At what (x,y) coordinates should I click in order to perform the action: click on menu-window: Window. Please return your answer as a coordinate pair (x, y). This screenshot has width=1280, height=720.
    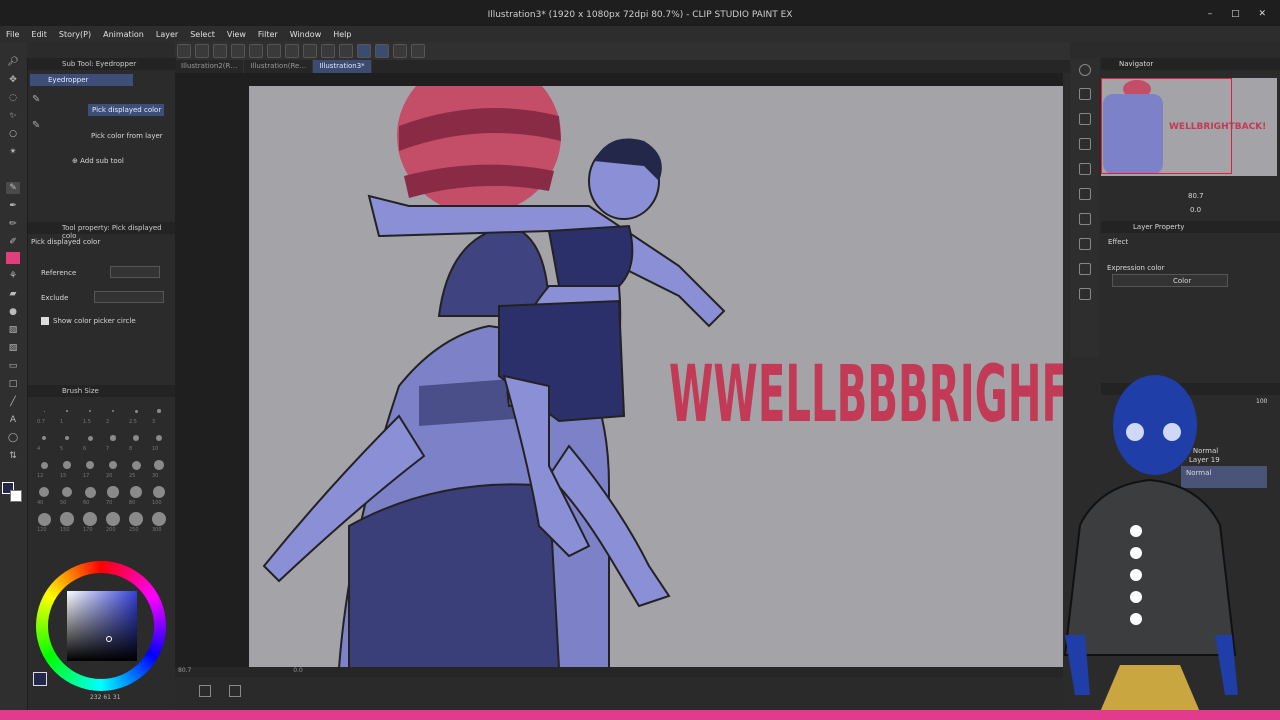
    Looking at the image, I should click on (306, 34).